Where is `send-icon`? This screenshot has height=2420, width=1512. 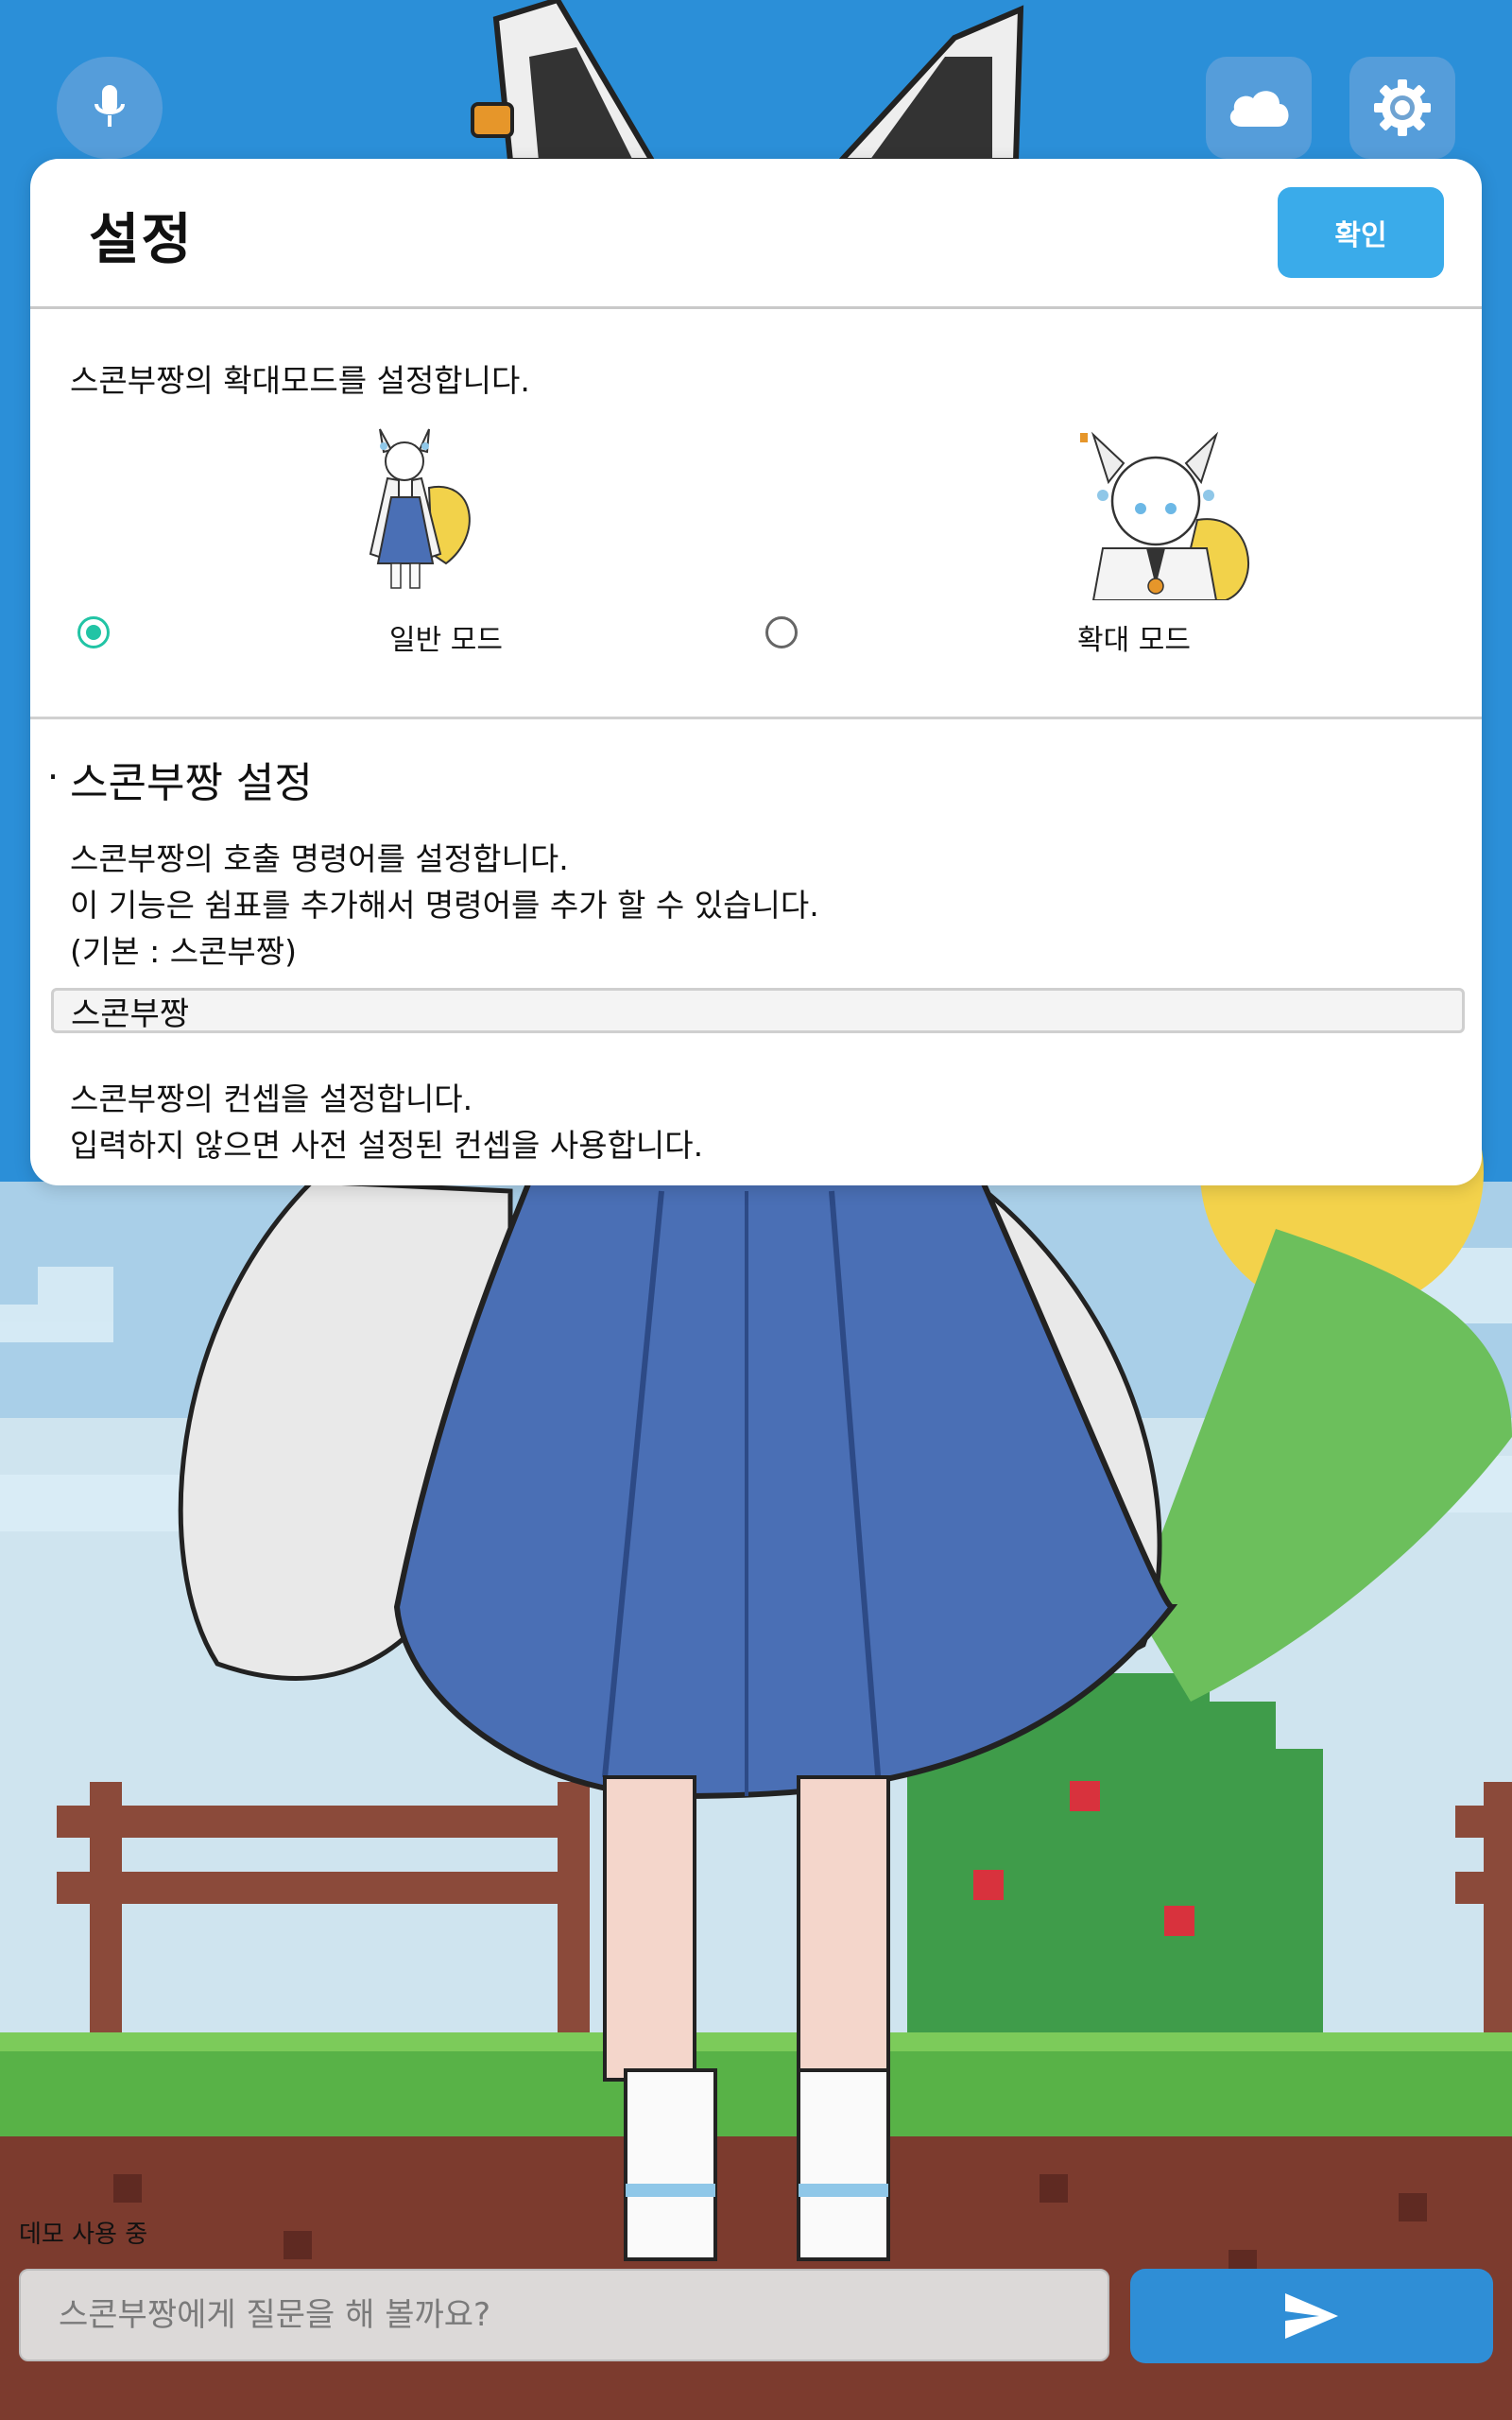 send-icon is located at coordinates (1311, 2316).